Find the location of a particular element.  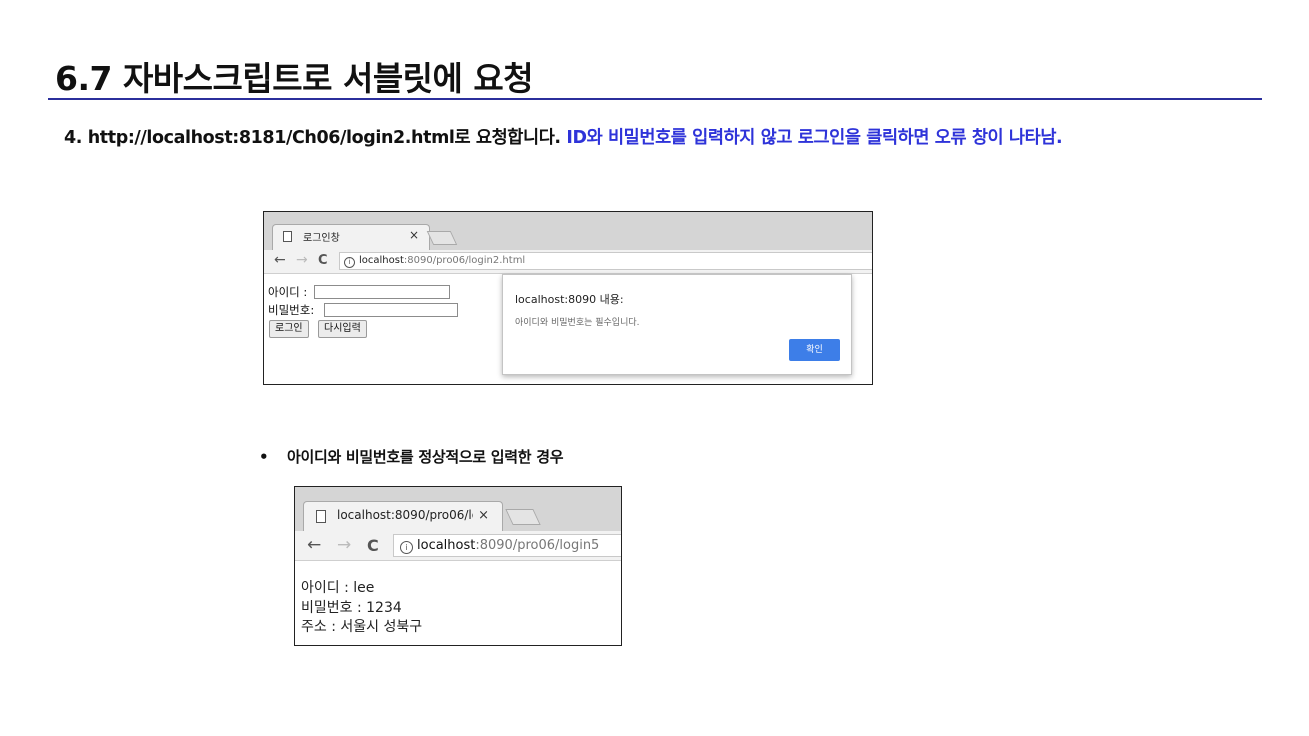

alert-dialog: localhost:8090 내용: 아이디와 비밀번호는 필수입니다. 확인 is located at coordinates (677, 324).